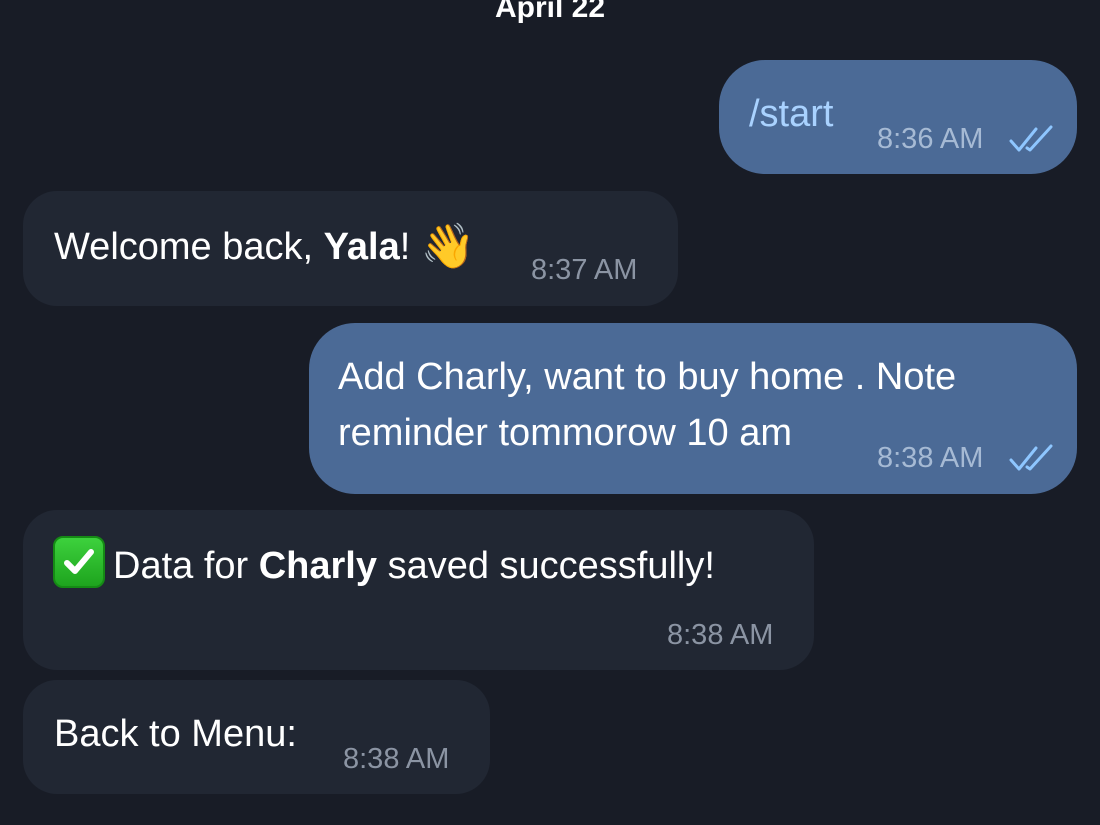 This screenshot has height=825, width=1100. I want to click on message-text: Welcome back, Yala! 👋, so click(265, 246).